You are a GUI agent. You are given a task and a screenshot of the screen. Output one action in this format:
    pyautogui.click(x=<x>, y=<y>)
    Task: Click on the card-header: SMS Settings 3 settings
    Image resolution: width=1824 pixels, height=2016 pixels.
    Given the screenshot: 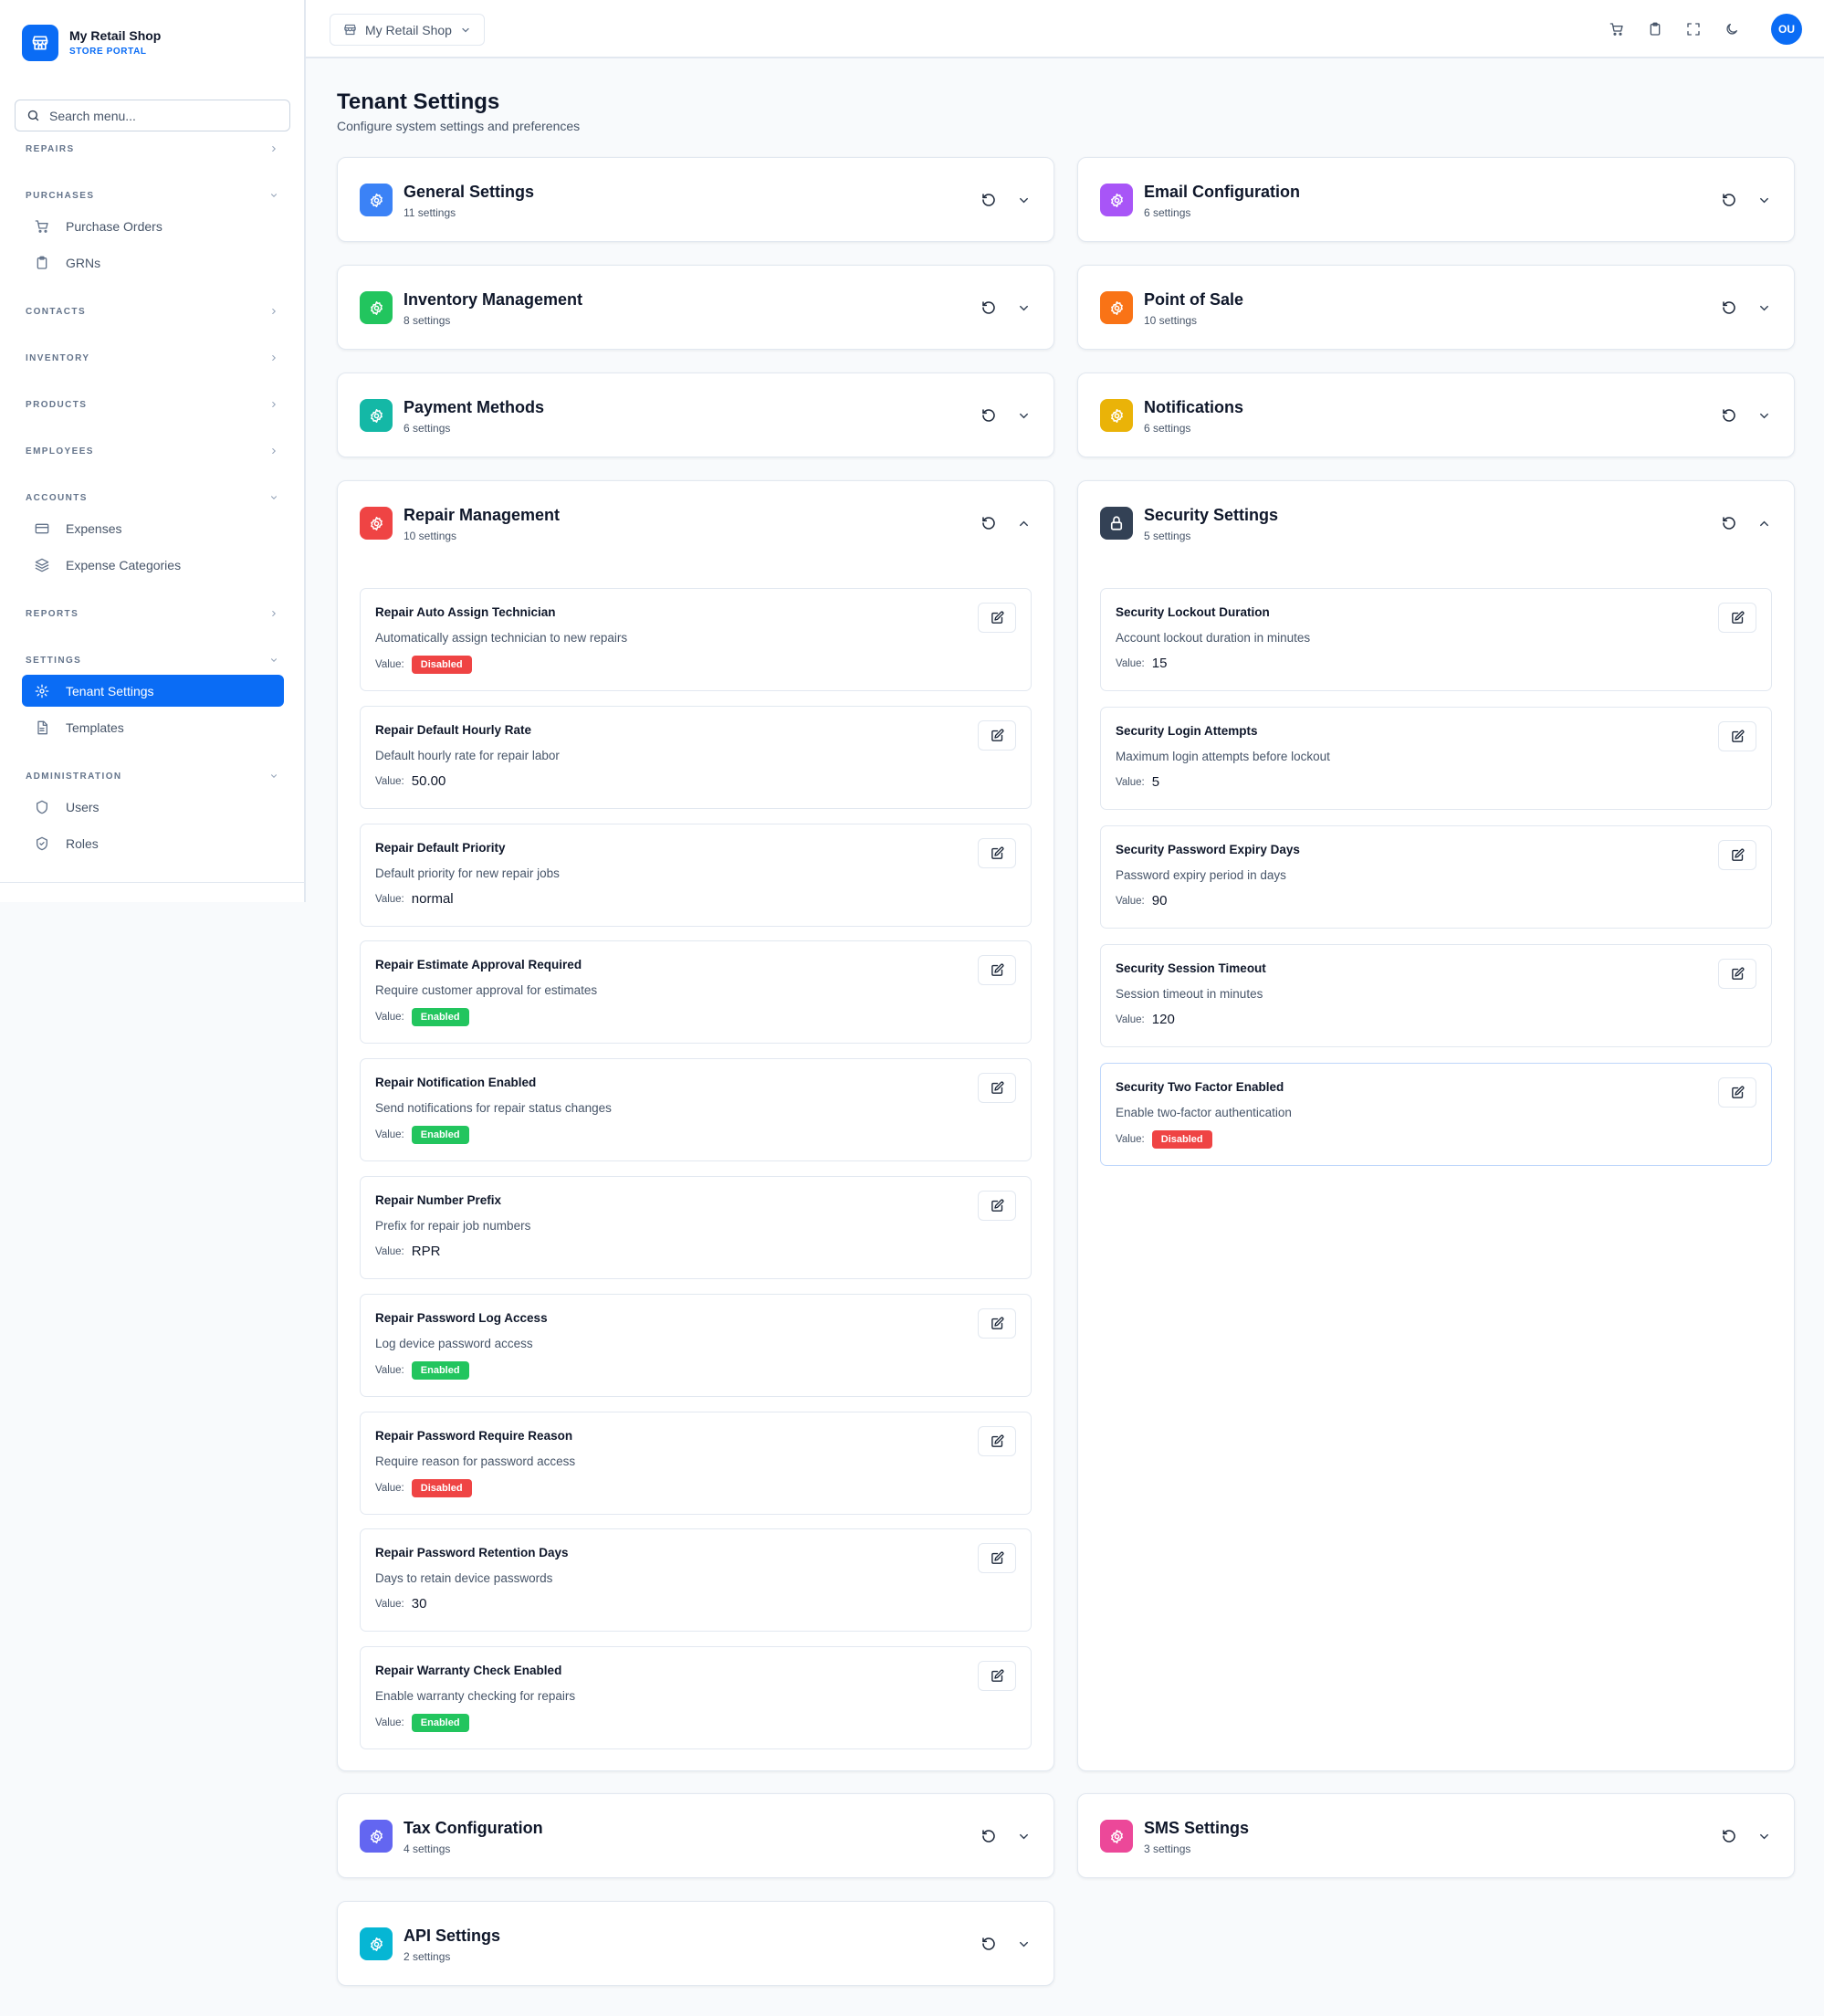 What is the action you would take?
    pyautogui.click(x=1436, y=1836)
    